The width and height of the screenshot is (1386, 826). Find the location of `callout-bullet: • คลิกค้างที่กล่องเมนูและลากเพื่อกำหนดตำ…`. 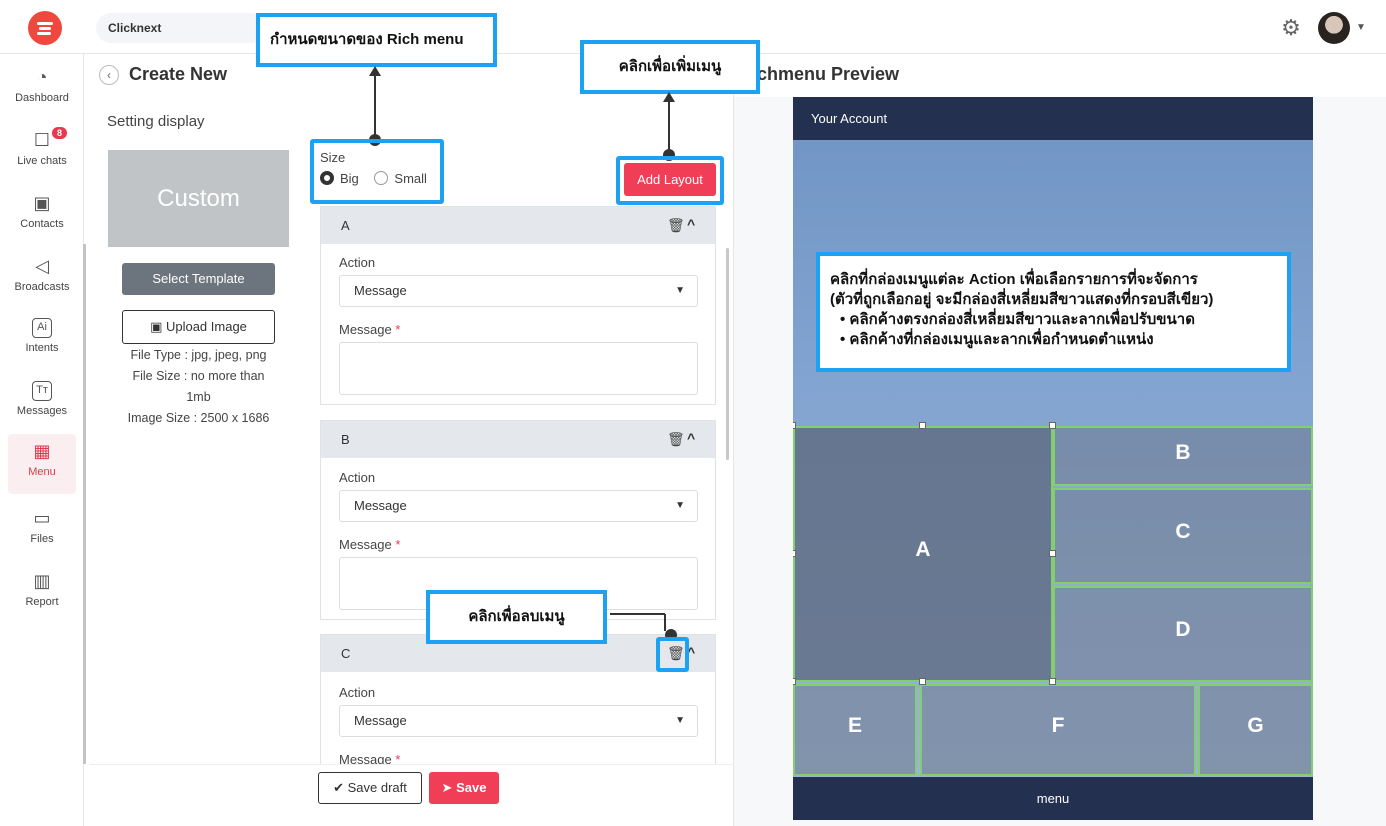

callout-bullet: • คลิกค้างที่กล่องเมนูและลากเพื่อกำหนดตำ… is located at coordinates (997, 339).